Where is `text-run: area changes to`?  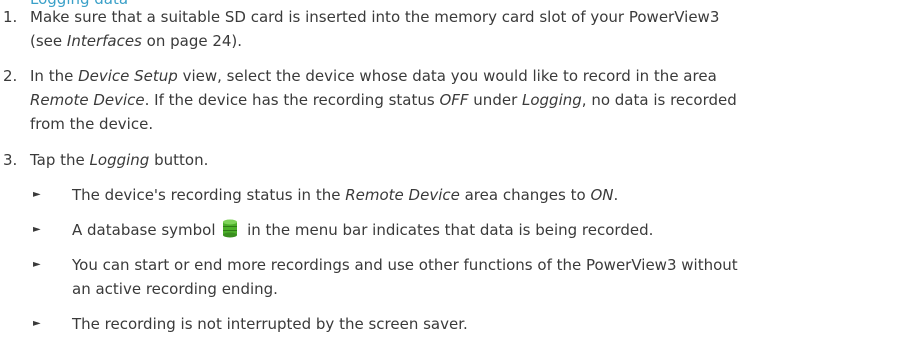 text-run: area changes to is located at coordinates (525, 195).